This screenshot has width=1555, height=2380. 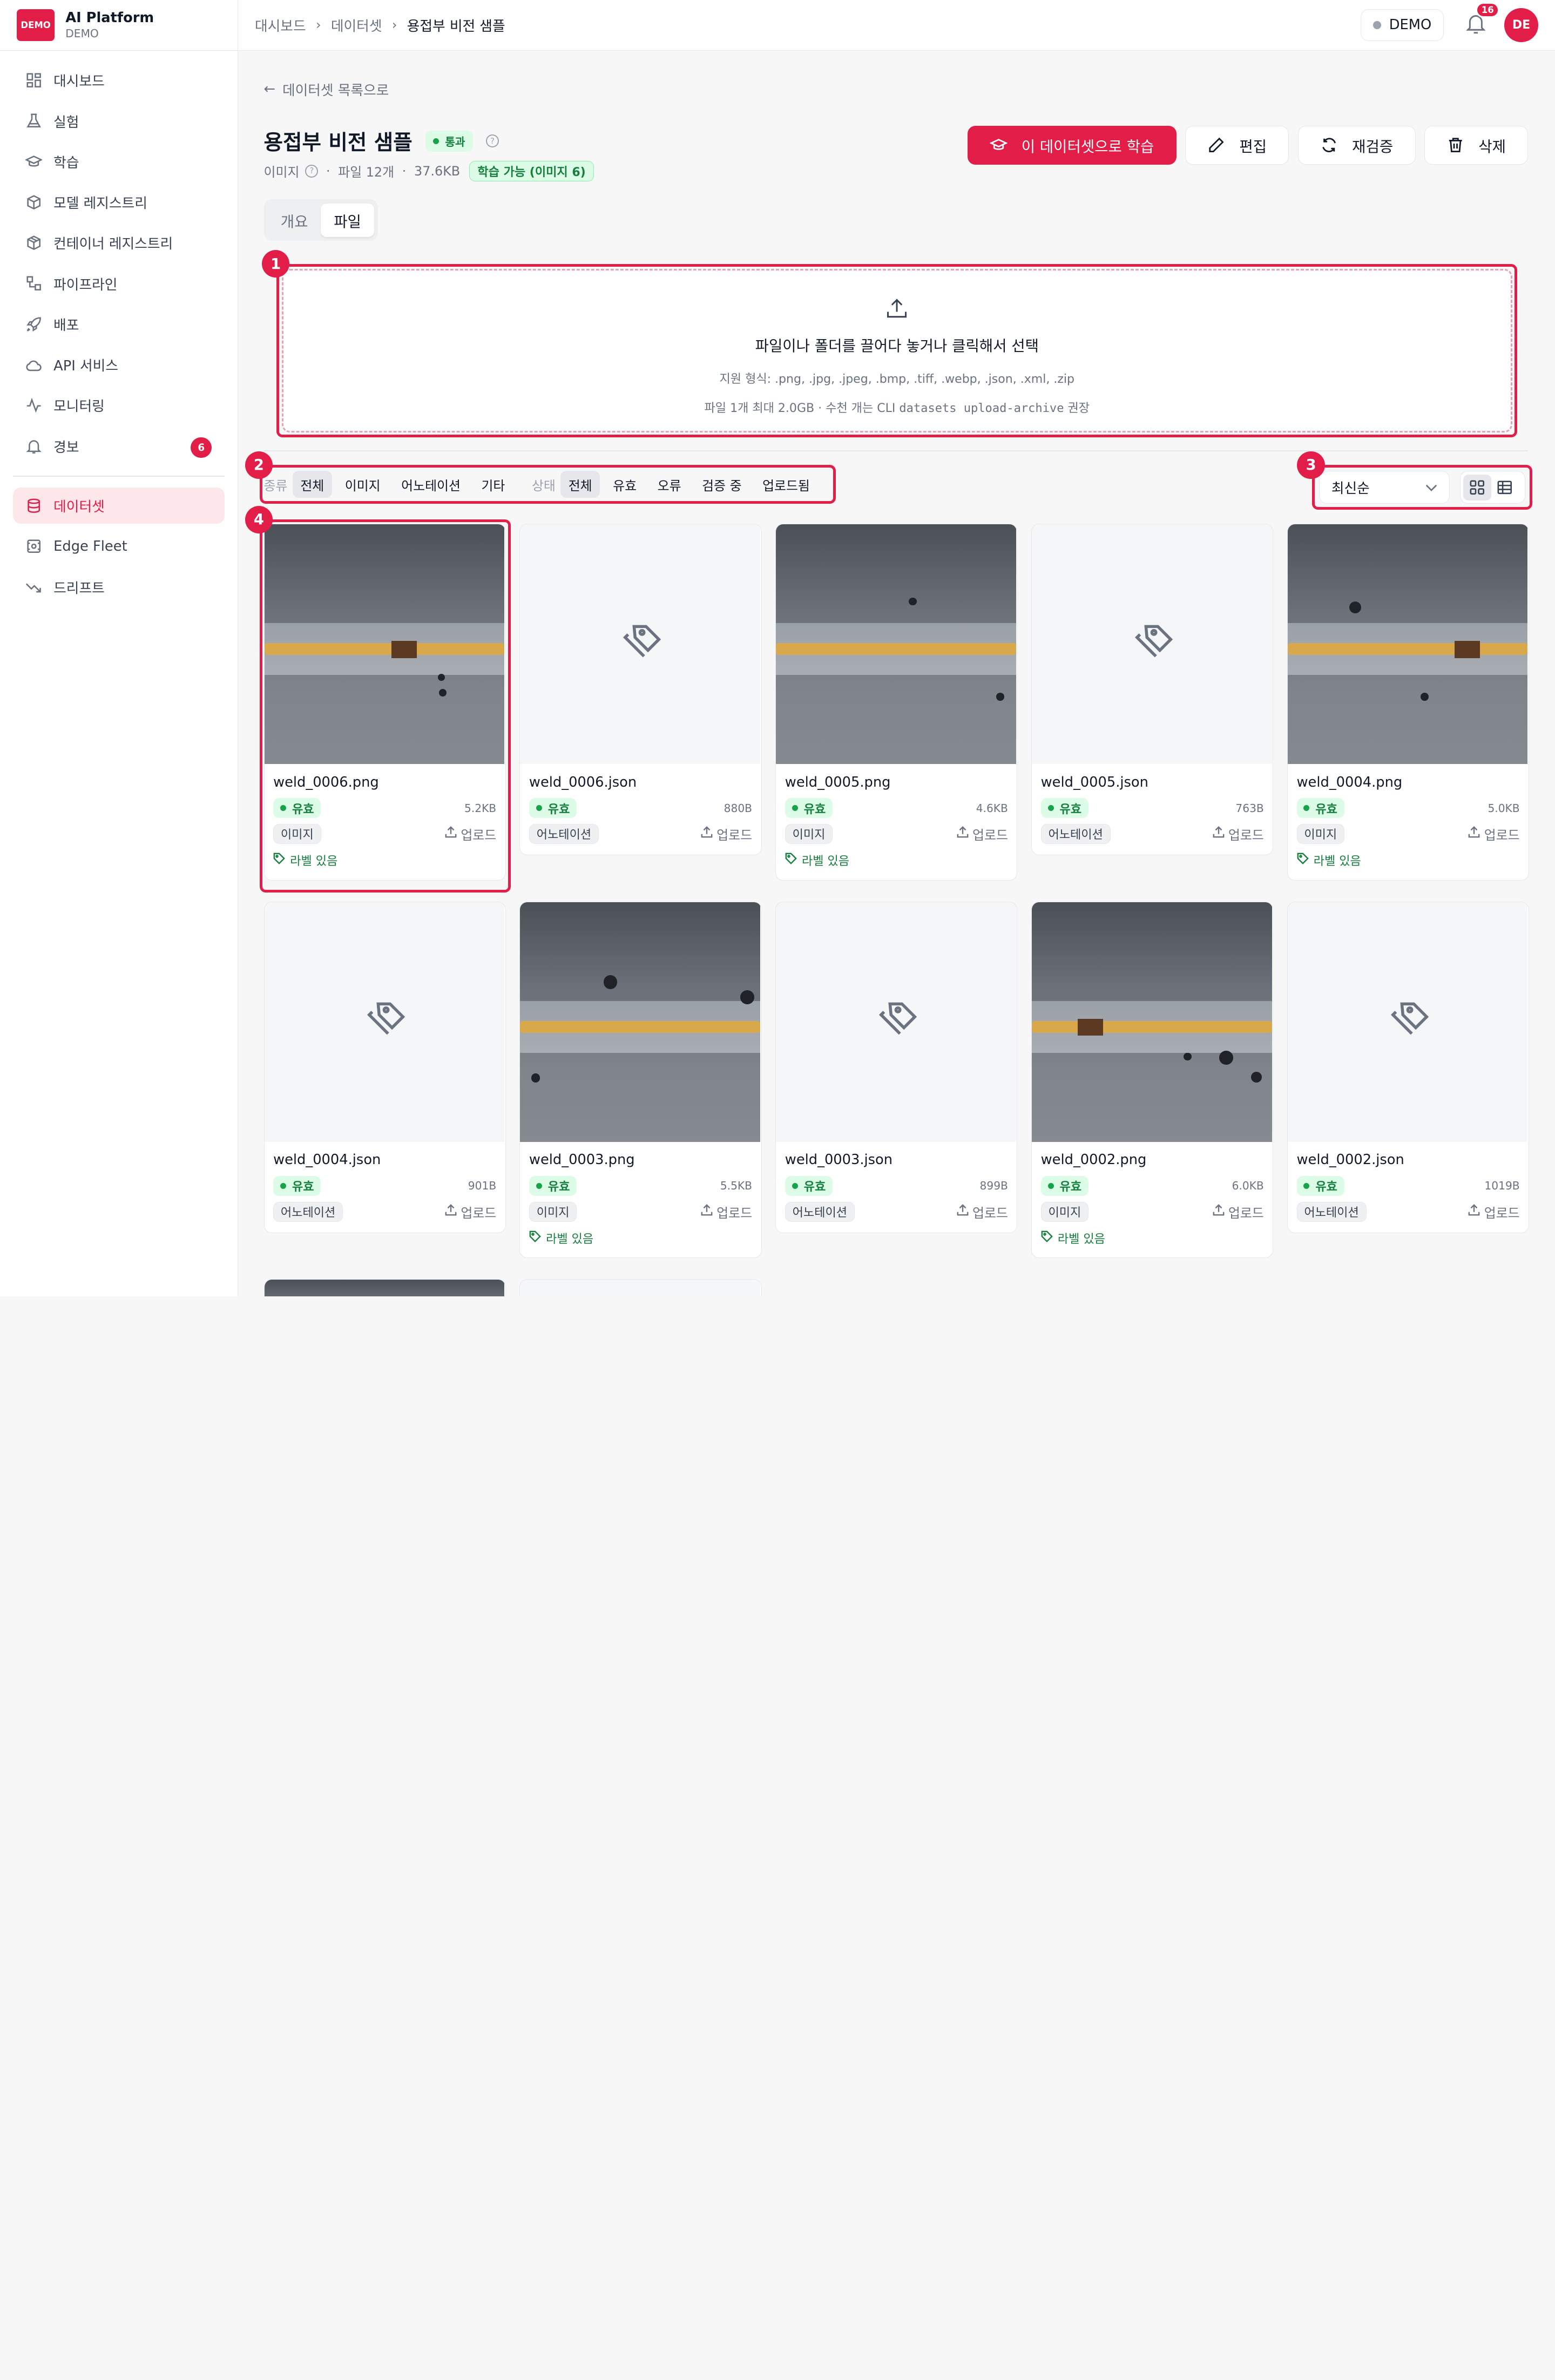 What do you see at coordinates (1093, 1160) in the screenshot?
I see `file-name: weld_0002.png` at bounding box center [1093, 1160].